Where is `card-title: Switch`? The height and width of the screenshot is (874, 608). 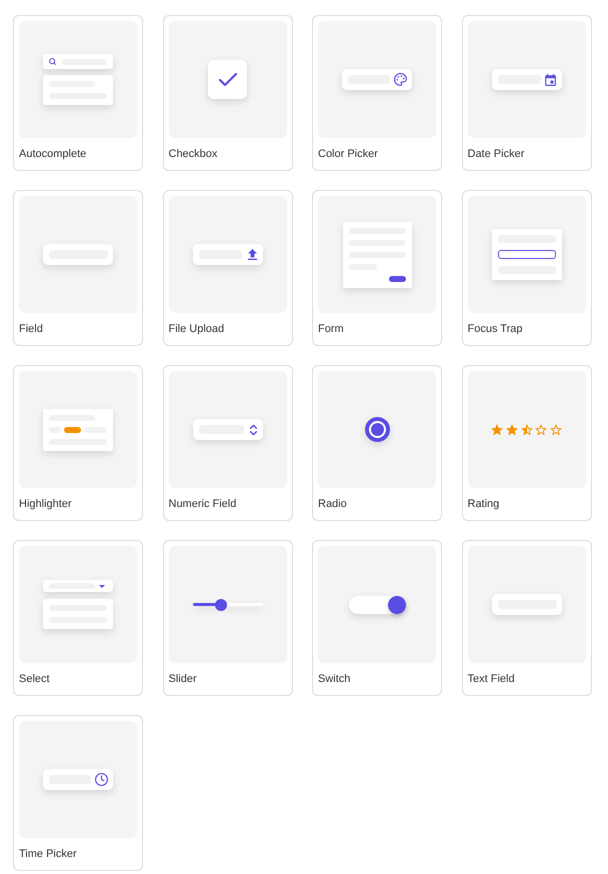
card-title: Switch is located at coordinates (334, 679).